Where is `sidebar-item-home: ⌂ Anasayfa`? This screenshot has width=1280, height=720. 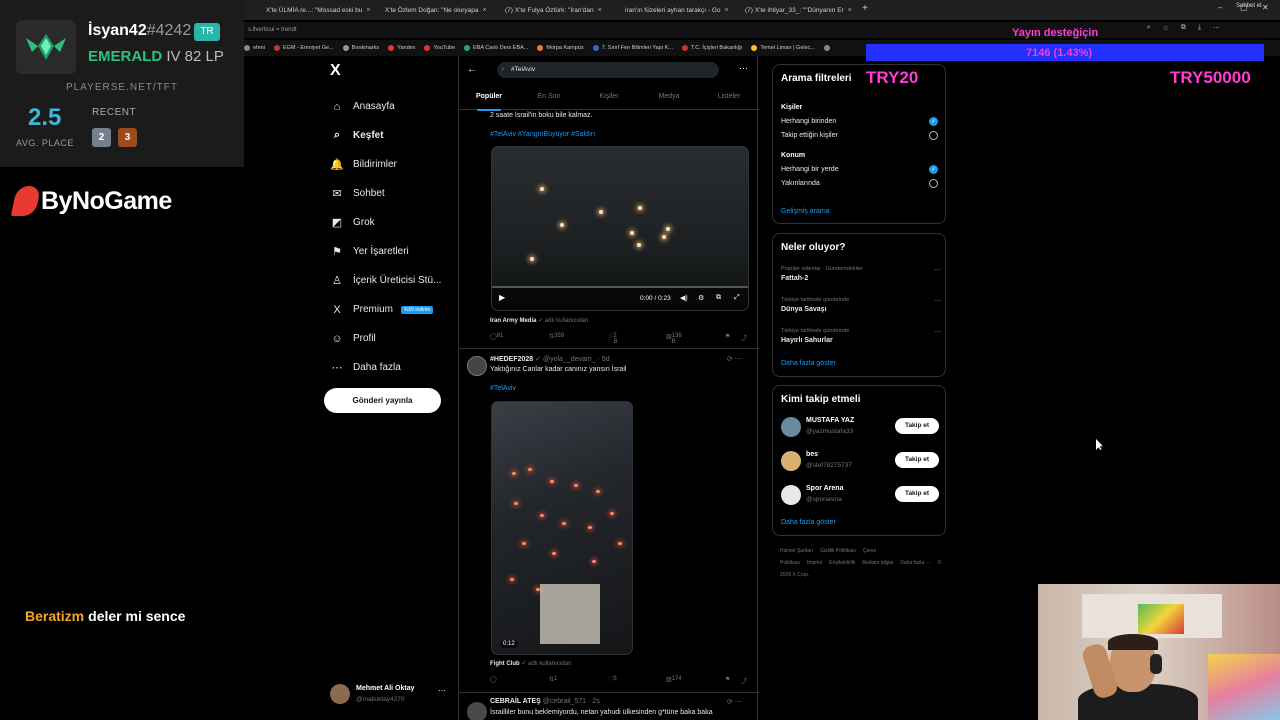
sidebar-item-home: ⌂ Anasayfa is located at coordinates (392, 106).